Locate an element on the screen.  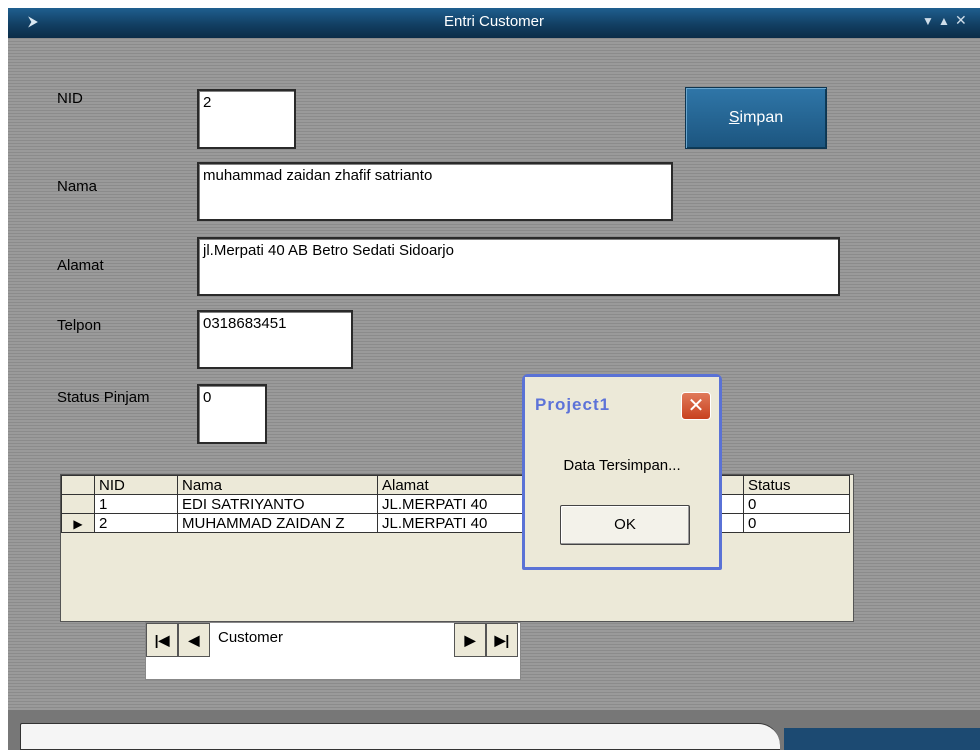
cell-nid: 1 is located at coordinates (136, 504).